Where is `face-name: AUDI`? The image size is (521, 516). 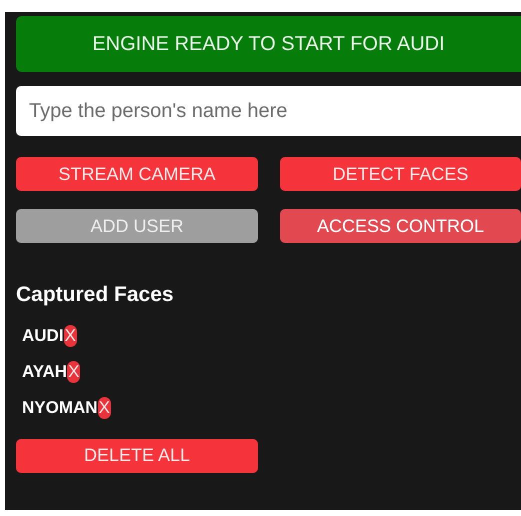 face-name: AUDI is located at coordinates (43, 336).